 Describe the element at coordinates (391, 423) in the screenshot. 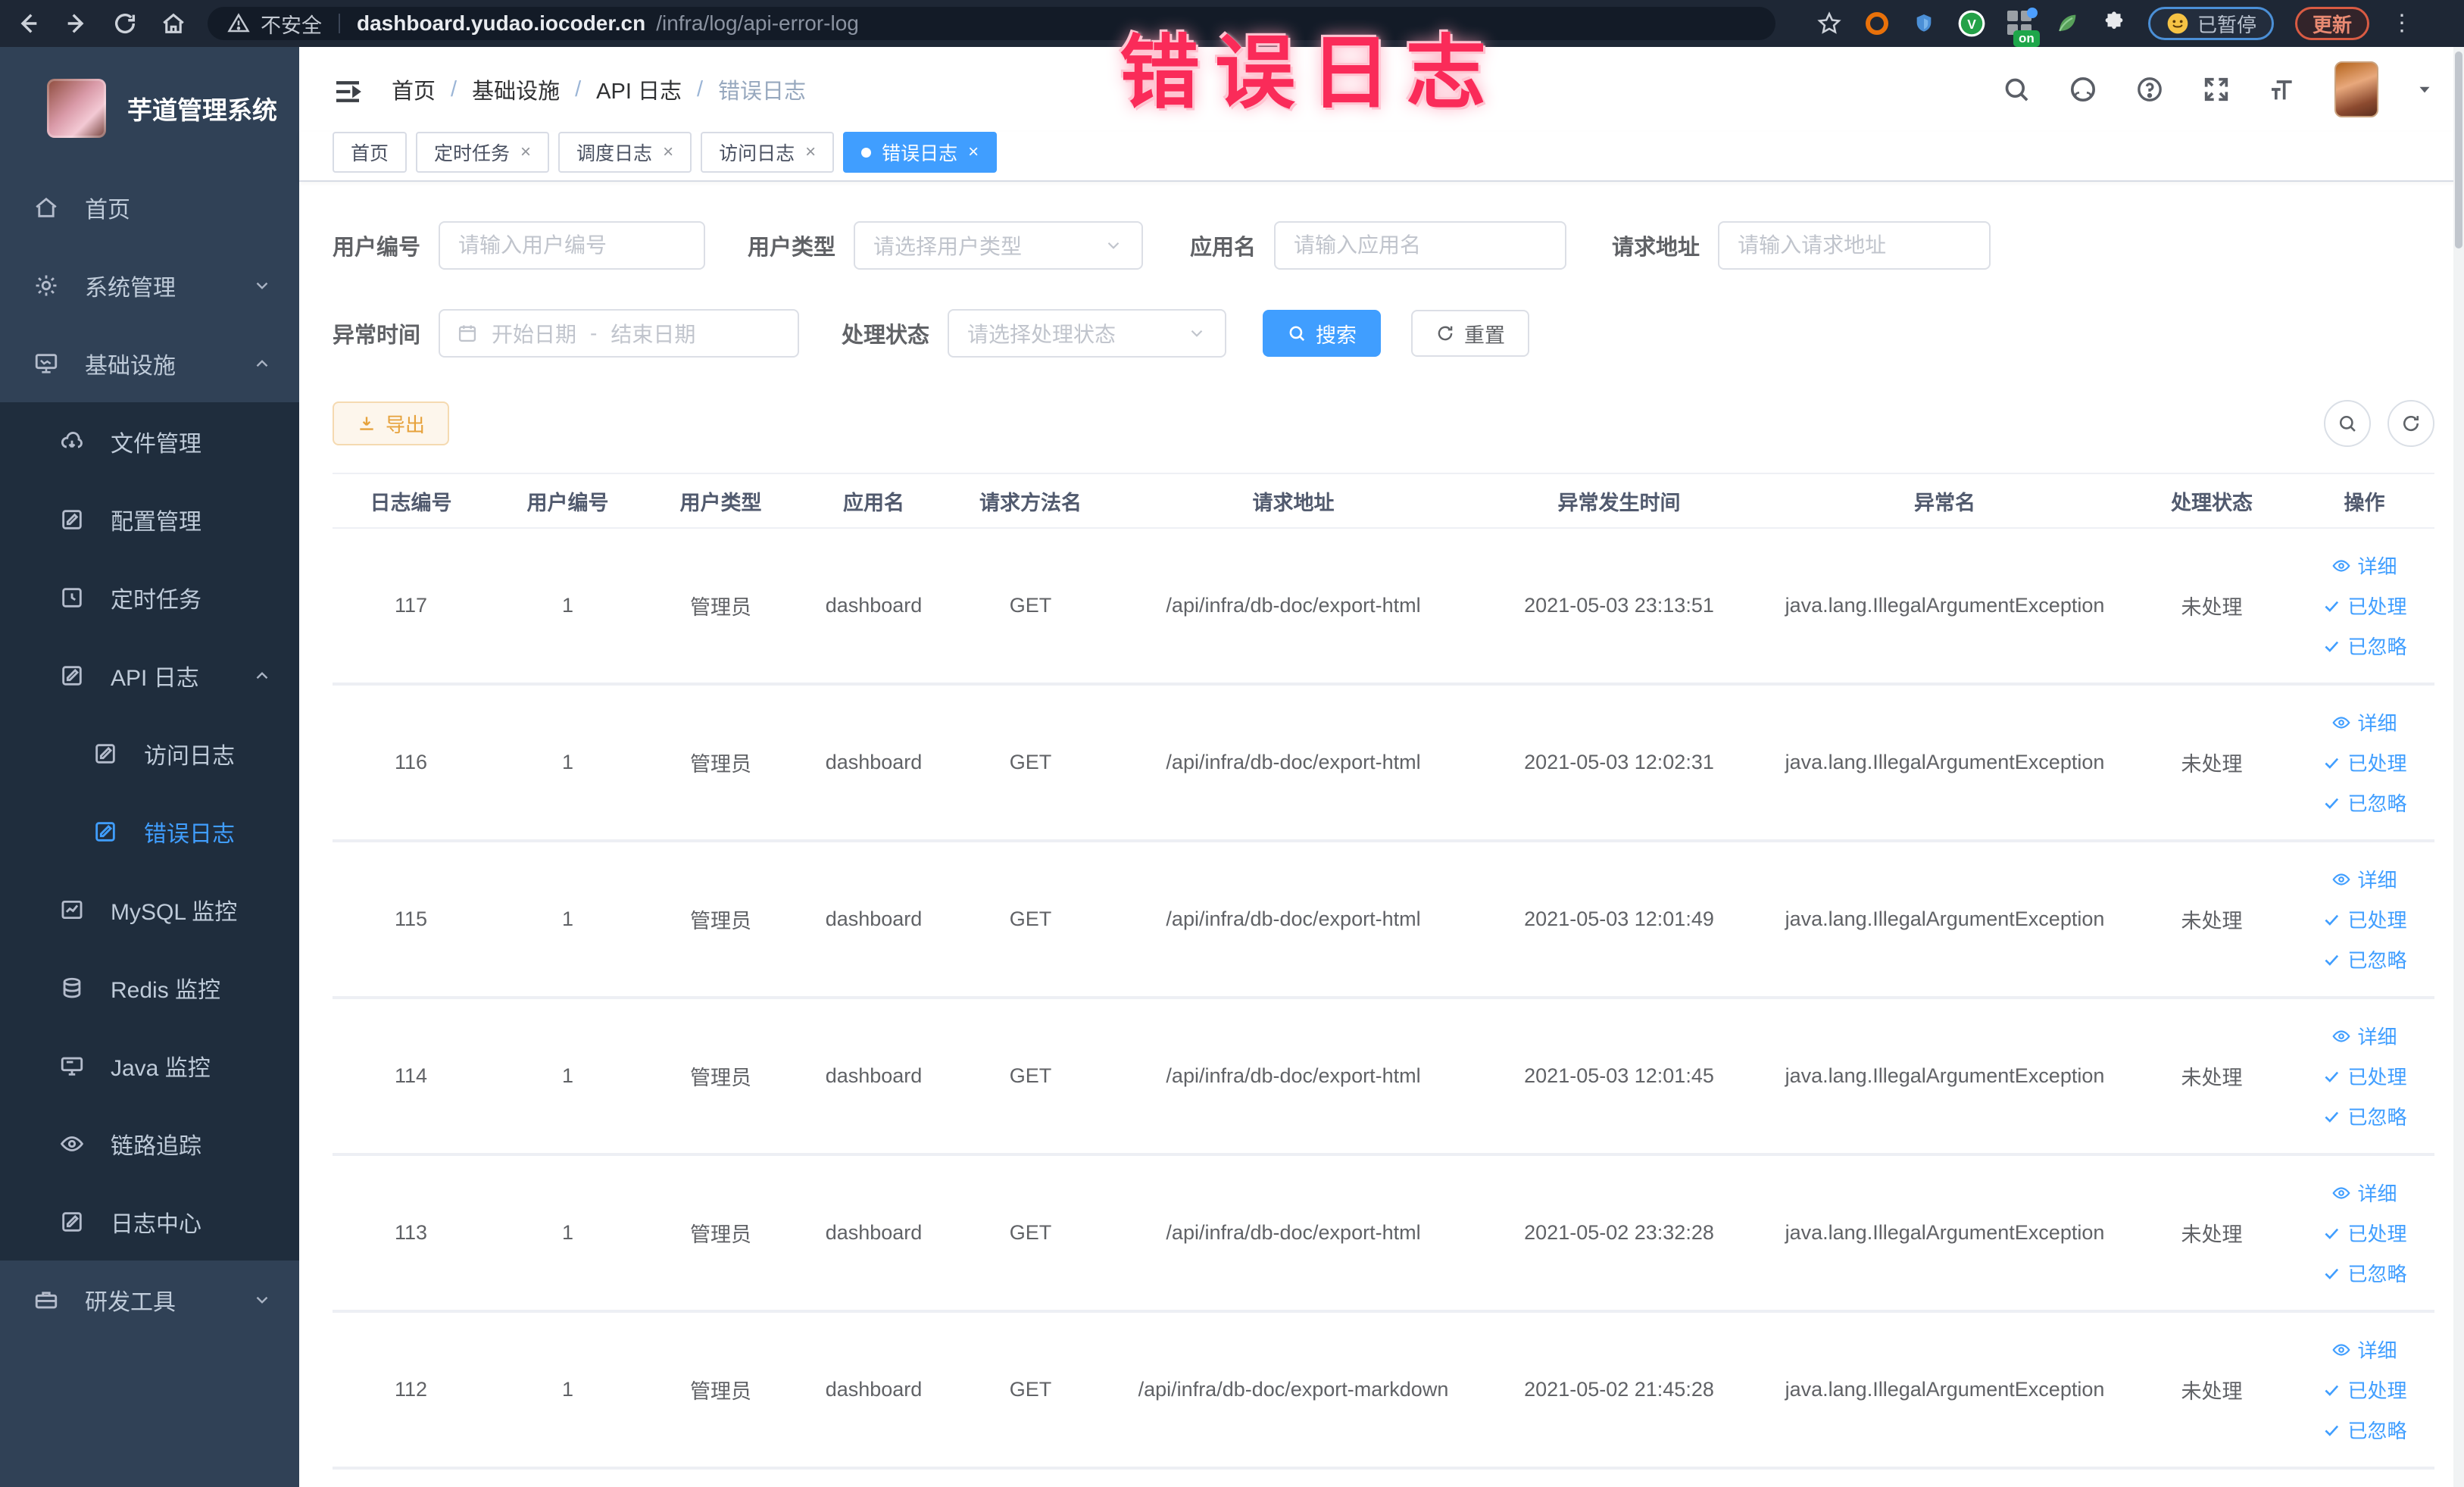

I see `export-button: 导出` at that location.